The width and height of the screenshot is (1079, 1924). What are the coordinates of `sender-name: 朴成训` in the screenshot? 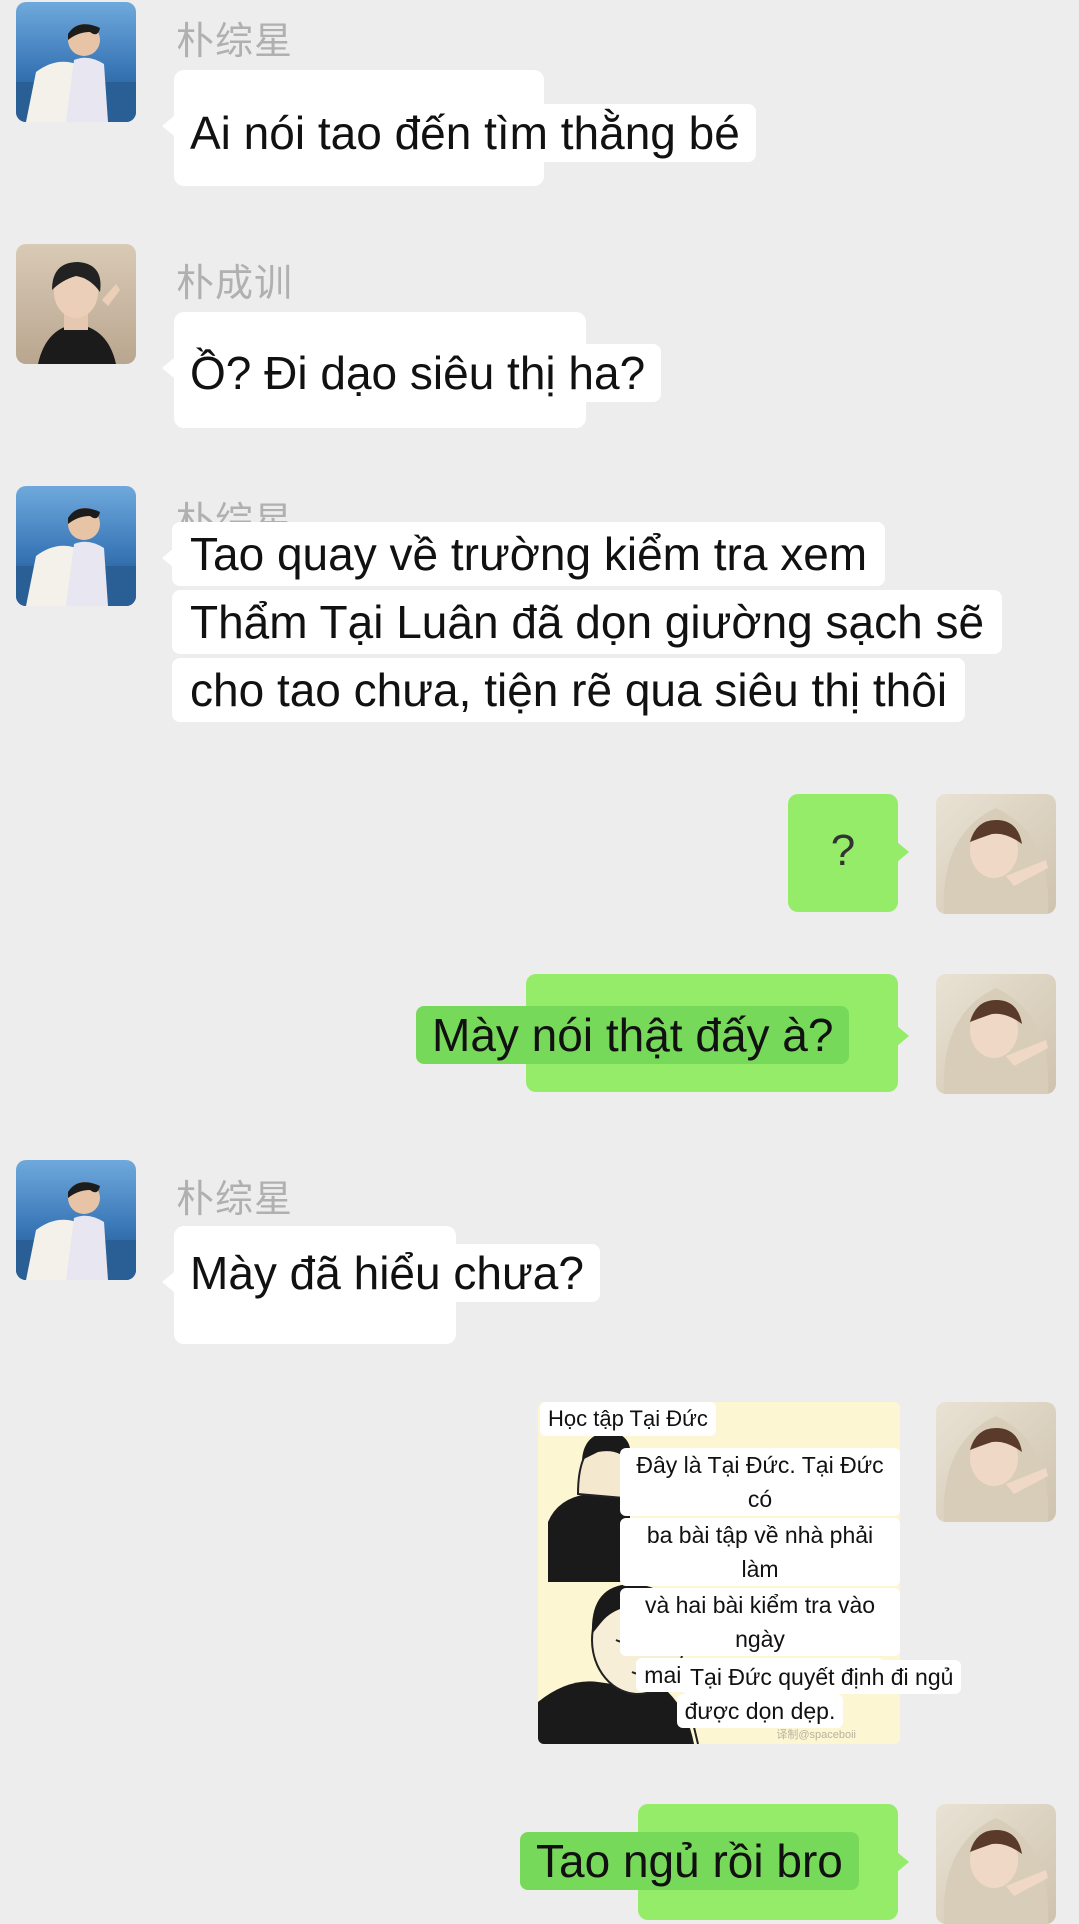 It's located at (235, 283).